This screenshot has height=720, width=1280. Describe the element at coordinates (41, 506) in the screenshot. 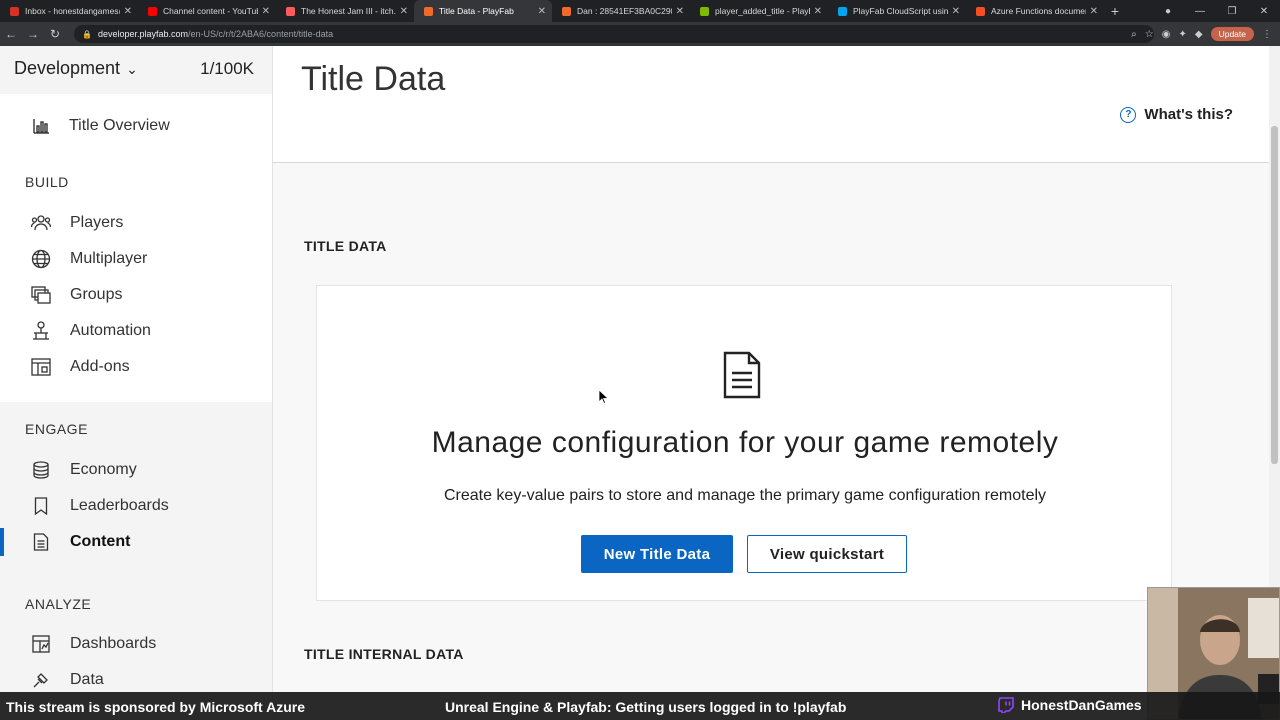

I see `bookmark-icon` at that location.